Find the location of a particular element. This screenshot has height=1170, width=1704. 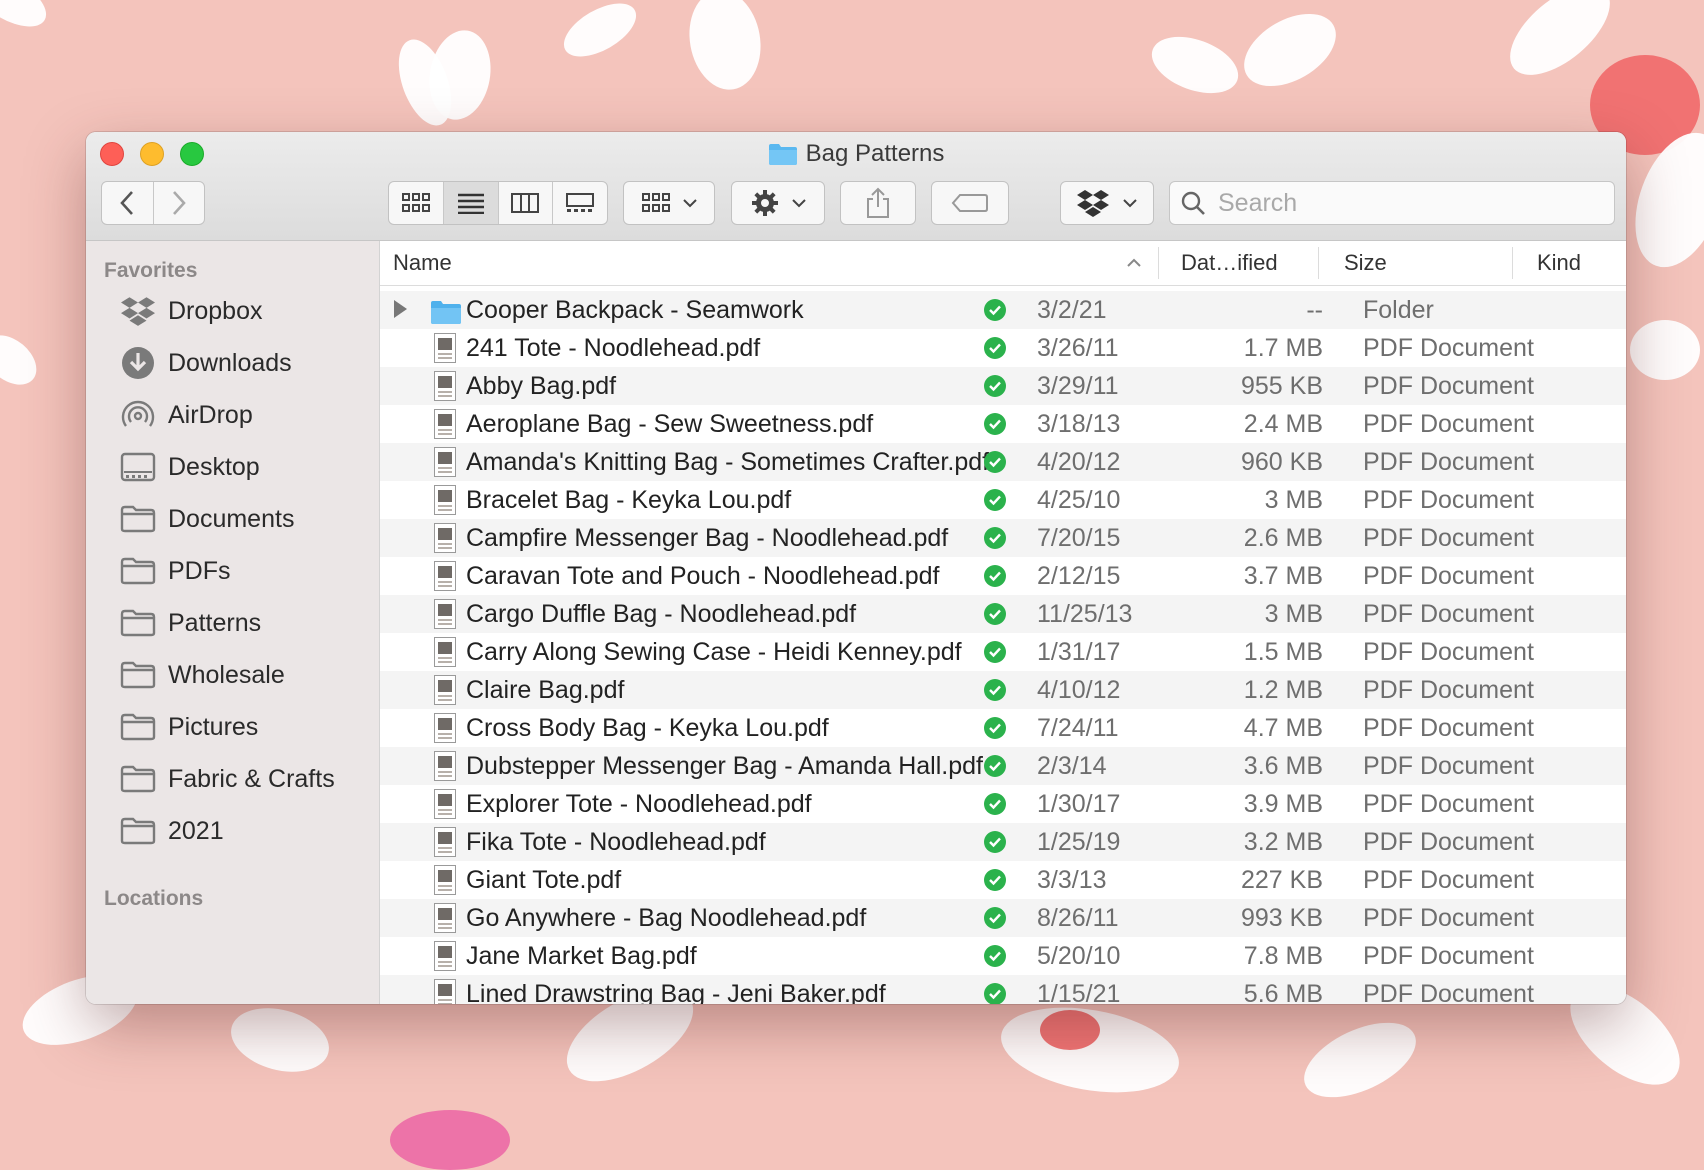

sidebar-item-airdrop: AirDrop is located at coordinates (186, 415).